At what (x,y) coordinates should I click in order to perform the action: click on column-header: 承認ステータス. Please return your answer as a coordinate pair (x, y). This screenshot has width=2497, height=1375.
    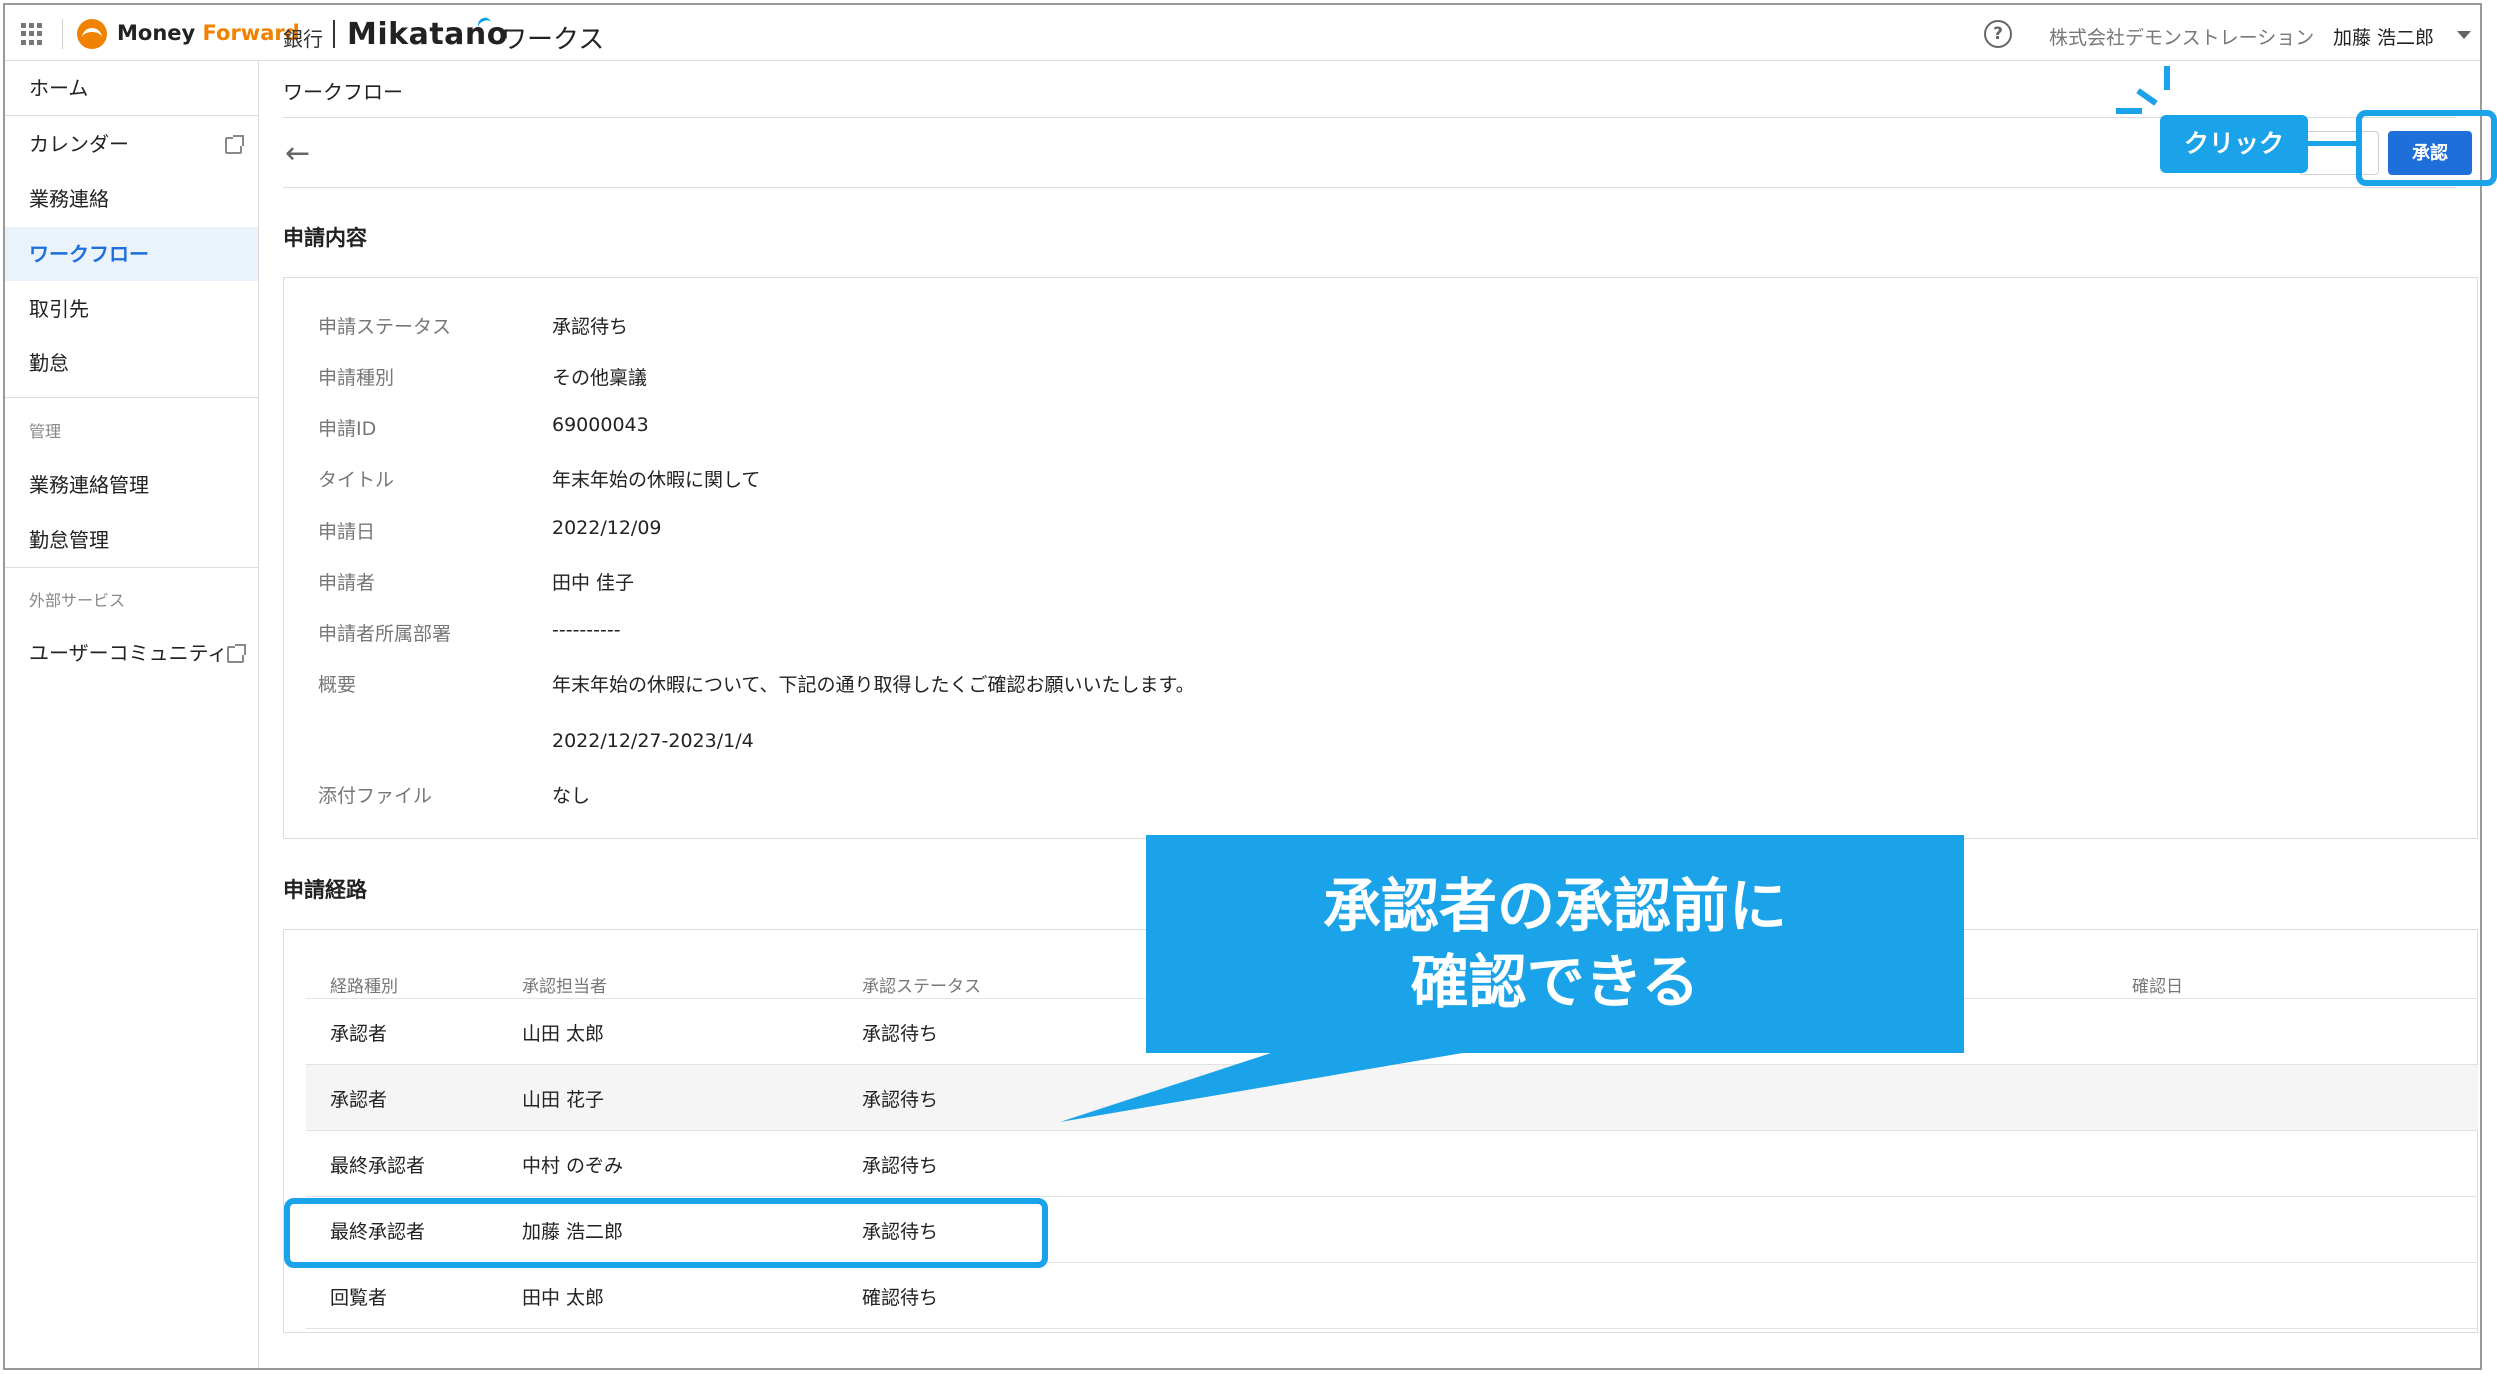
    Looking at the image, I should click on (921, 987).